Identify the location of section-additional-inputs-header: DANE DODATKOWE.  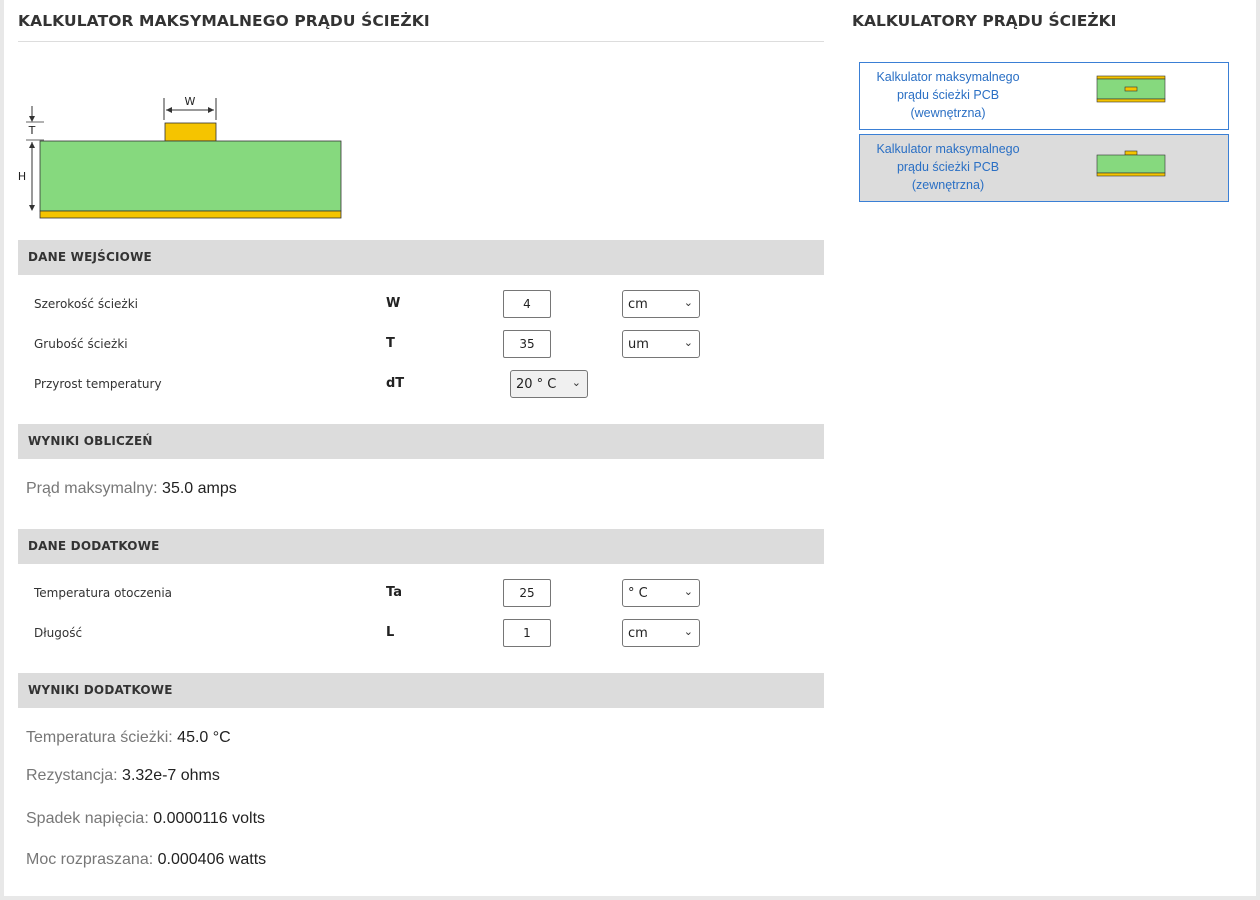
(421, 546).